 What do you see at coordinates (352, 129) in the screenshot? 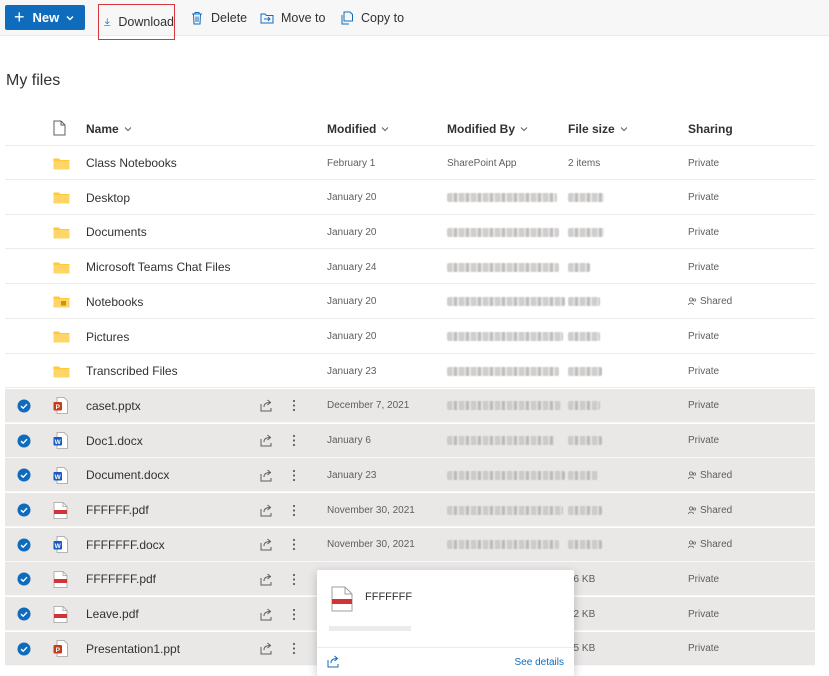
I see `column-header-modified-label: Modified` at bounding box center [352, 129].